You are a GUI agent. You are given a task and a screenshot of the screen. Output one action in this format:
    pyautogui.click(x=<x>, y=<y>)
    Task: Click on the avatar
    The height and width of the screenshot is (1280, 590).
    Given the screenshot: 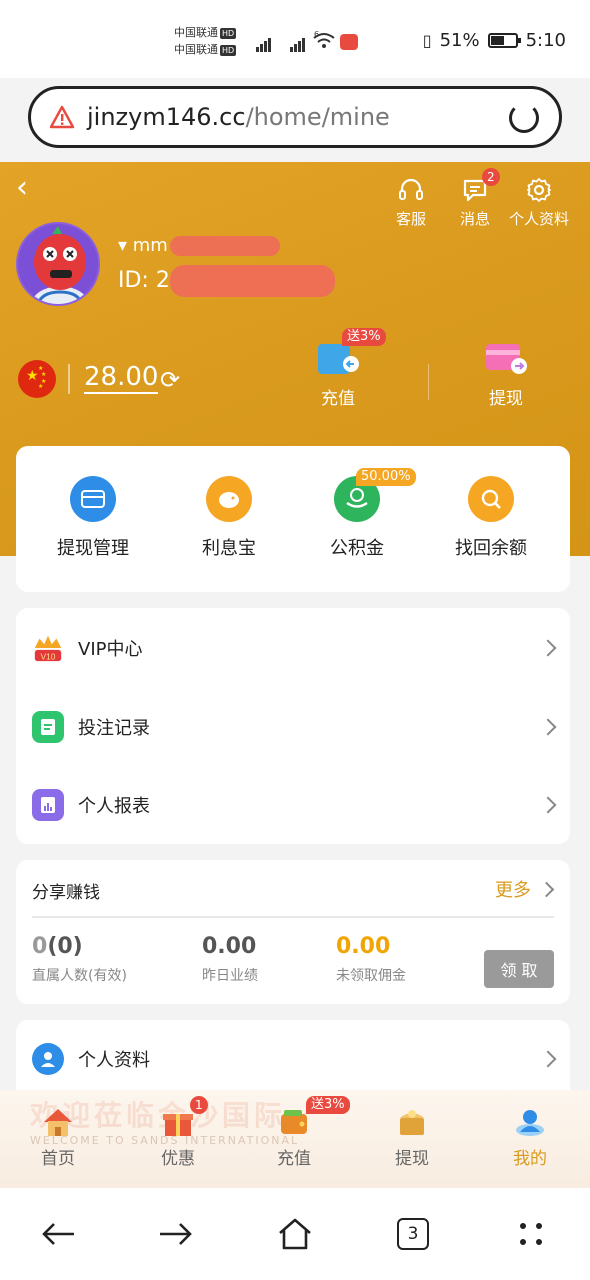 What is the action you would take?
    pyautogui.click(x=58, y=264)
    